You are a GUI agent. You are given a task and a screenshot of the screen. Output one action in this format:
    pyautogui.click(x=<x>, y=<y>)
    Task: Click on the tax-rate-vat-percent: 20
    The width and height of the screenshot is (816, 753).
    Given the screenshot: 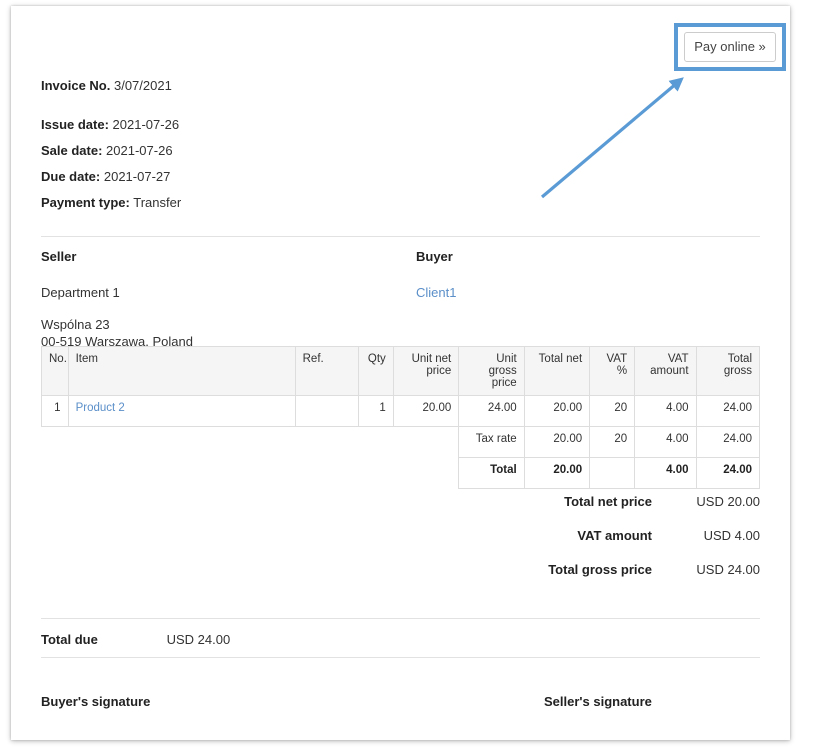 What is the action you would take?
    pyautogui.click(x=612, y=442)
    